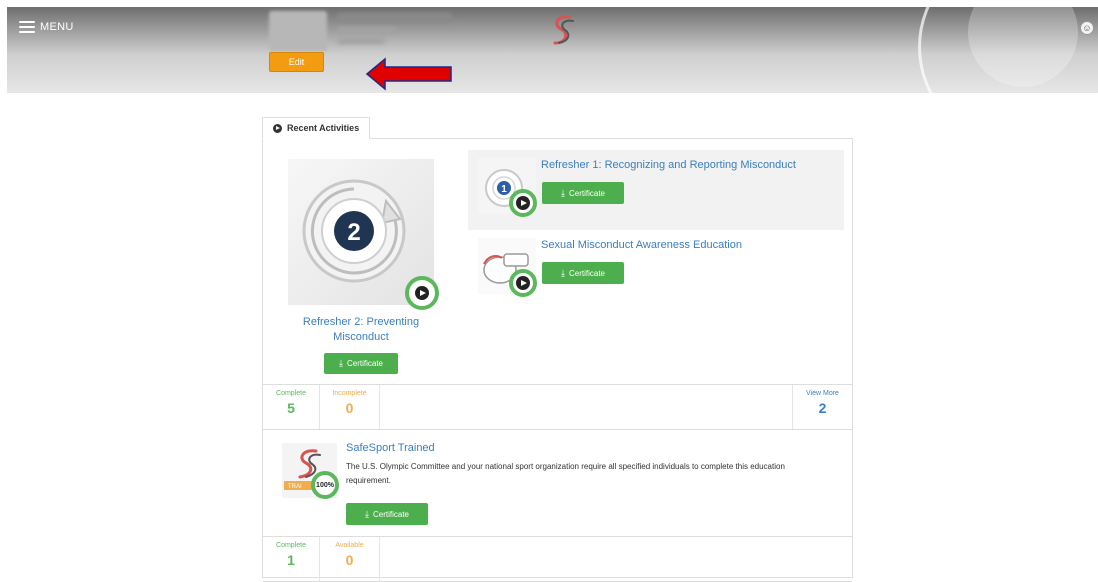 The width and height of the screenshot is (1098, 582). Describe the element at coordinates (557, 559) in the screenshot. I see `trained-stats: Complete 1 Available 0` at that location.